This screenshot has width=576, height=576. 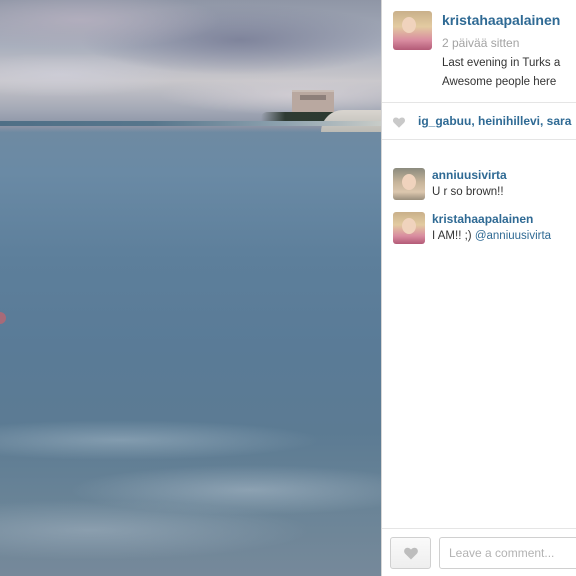 I want to click on photo-person, so click(x=3, y=318).